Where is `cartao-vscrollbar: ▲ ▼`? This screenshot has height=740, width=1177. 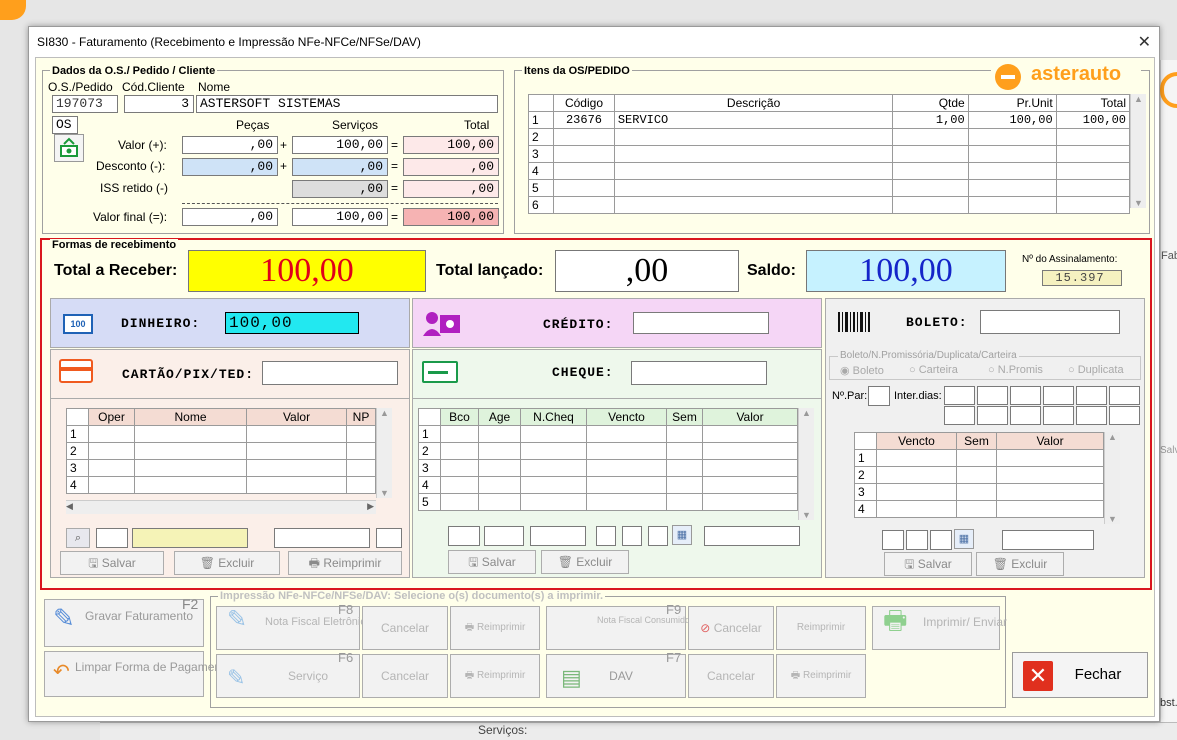 cartao-vscrollbar: ▲ ▼ is located at coordinates (384, 453).